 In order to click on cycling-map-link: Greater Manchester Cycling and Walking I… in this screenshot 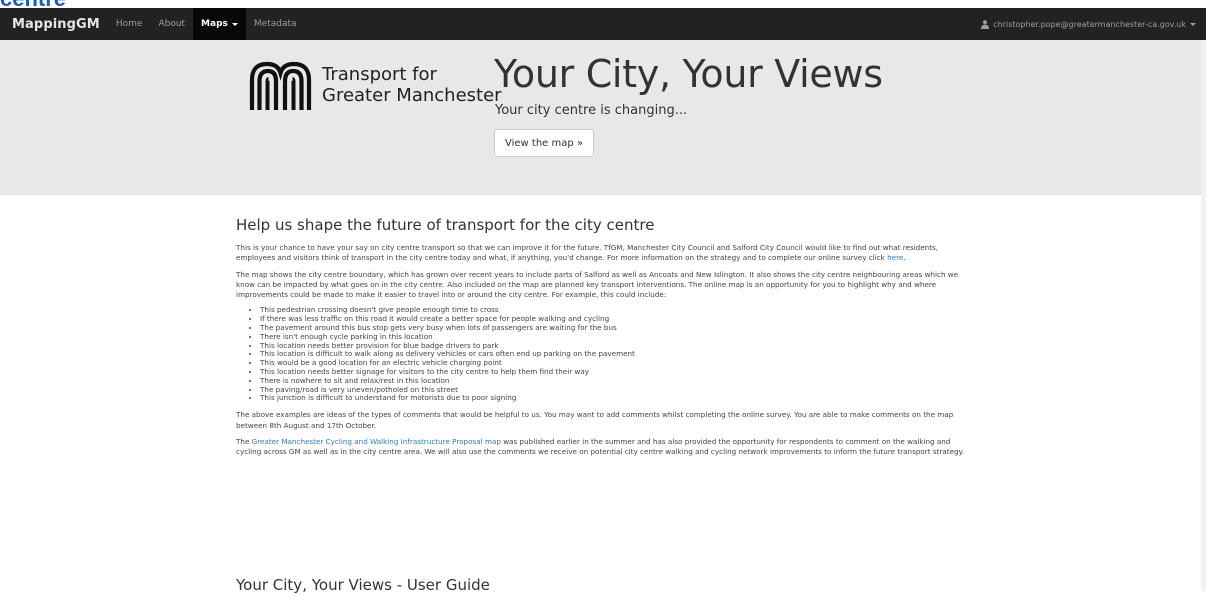, I will do `click(376, 441)`.